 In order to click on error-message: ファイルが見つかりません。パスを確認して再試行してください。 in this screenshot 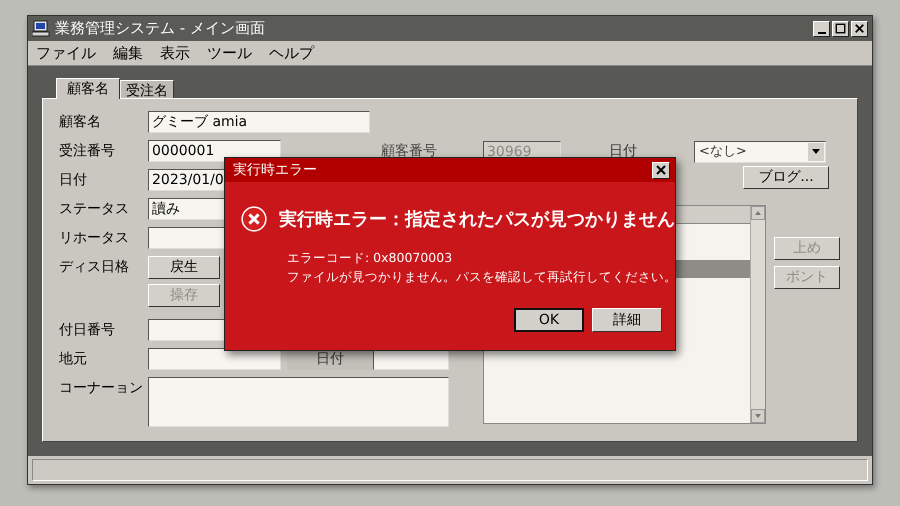, I will do `click(481, 277)`.